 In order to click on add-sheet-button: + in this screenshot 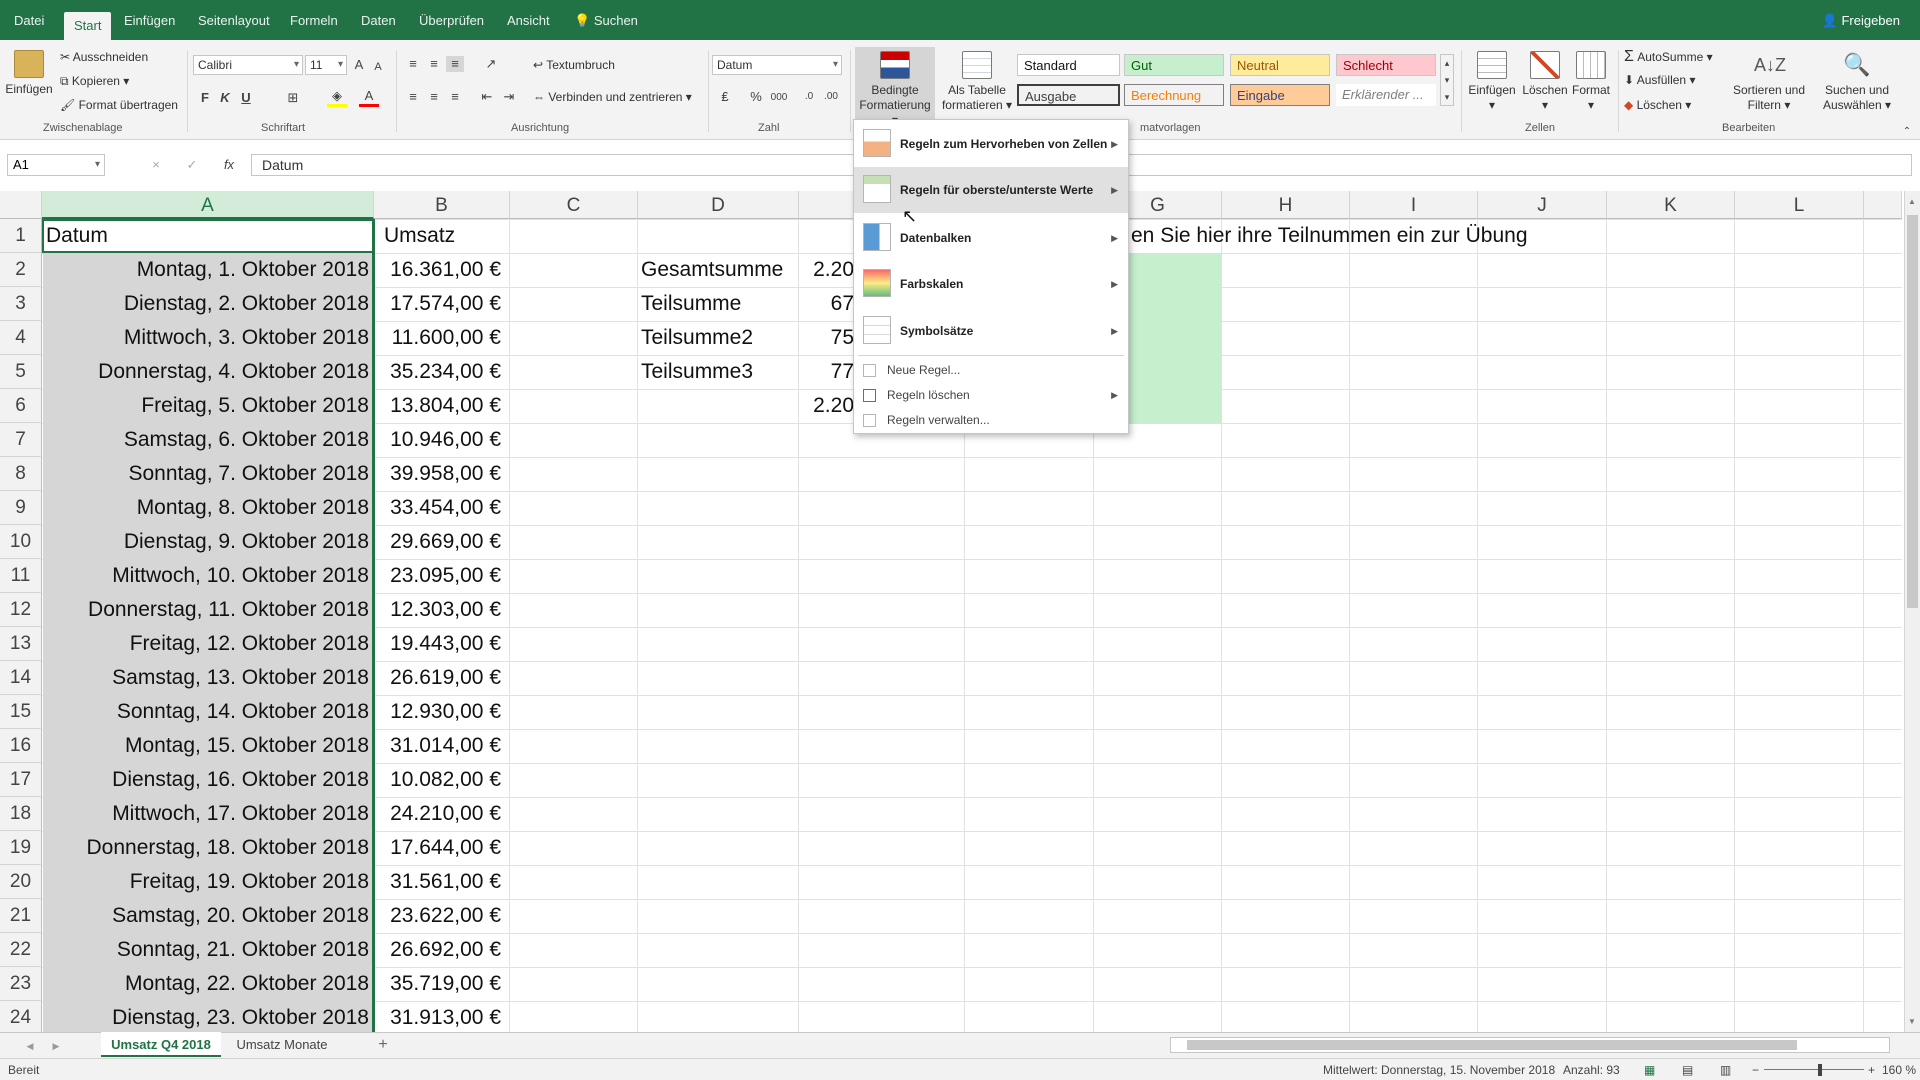, I will do `click(383, 1044)`.